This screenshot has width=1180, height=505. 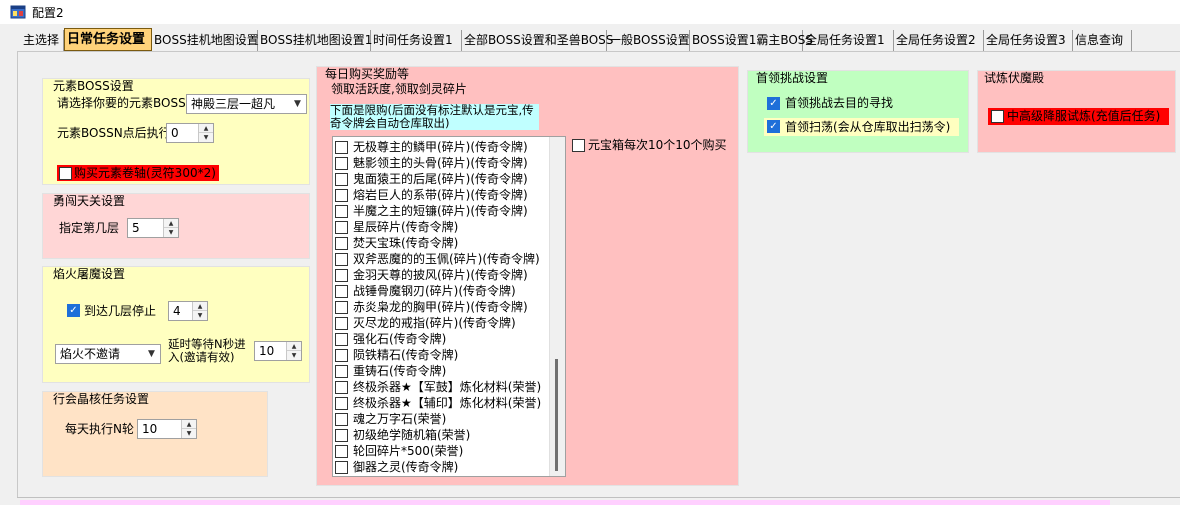 What do you see at coordinates (406, 467) in the screenshot?
I see `list-item-label: 御器之灵(传奇令牌)` at bounding box center [406, 467].